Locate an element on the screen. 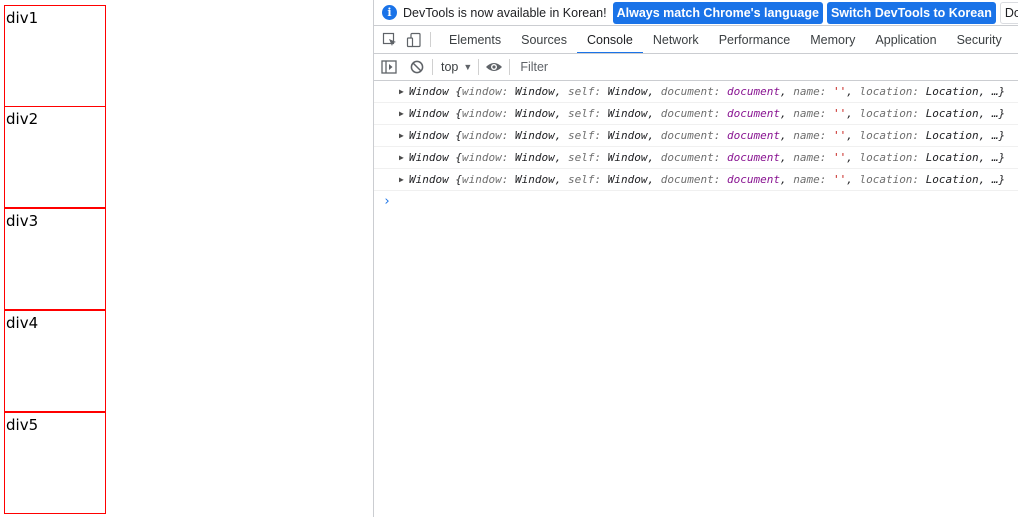 The height and width of the screenshot is (517, 1018). match-language-button: Always match Chrome's language is located at coordinates (717, 12).